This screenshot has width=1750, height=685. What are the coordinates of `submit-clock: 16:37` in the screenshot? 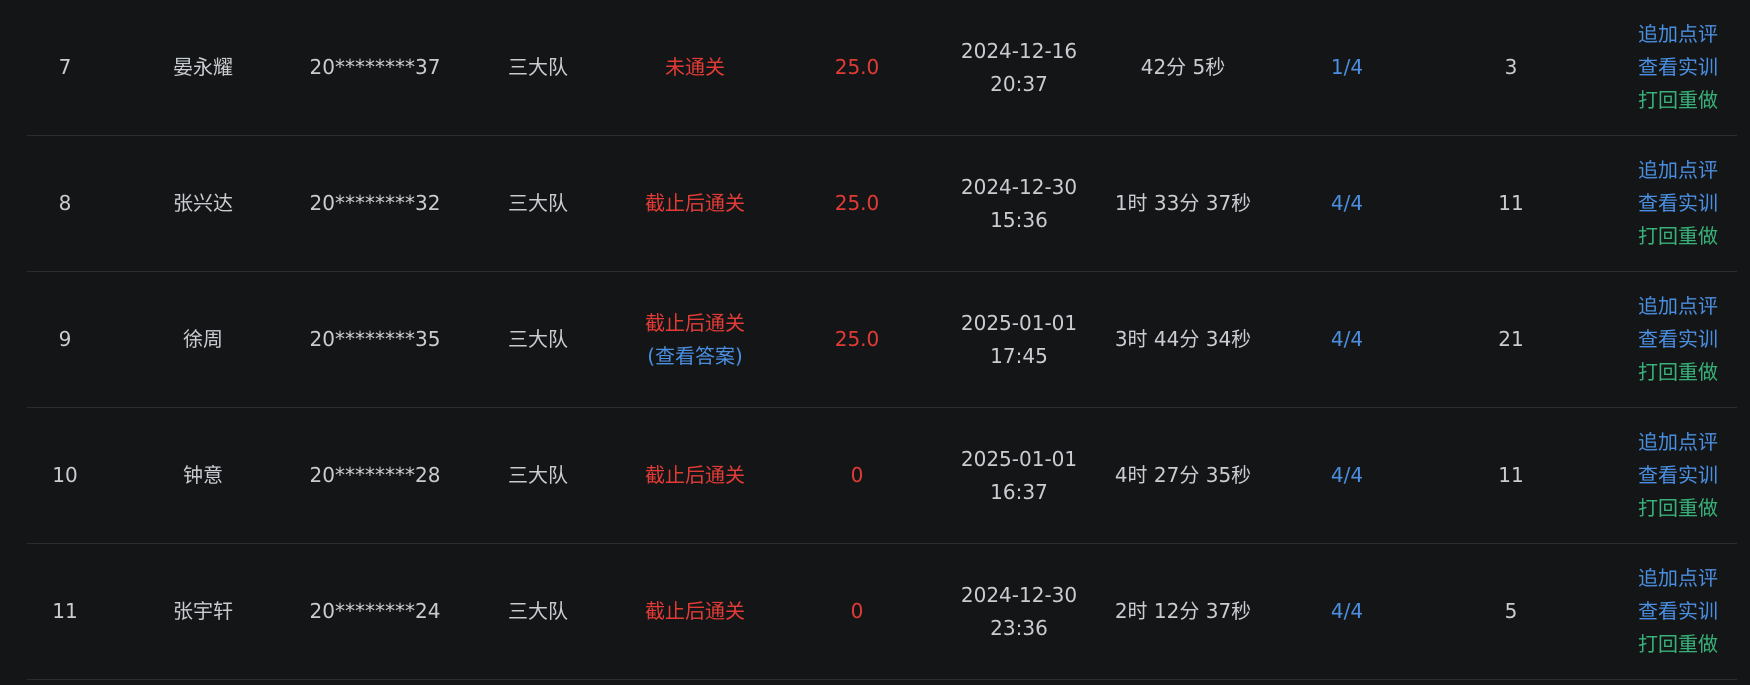 It's located at (1019, 491).